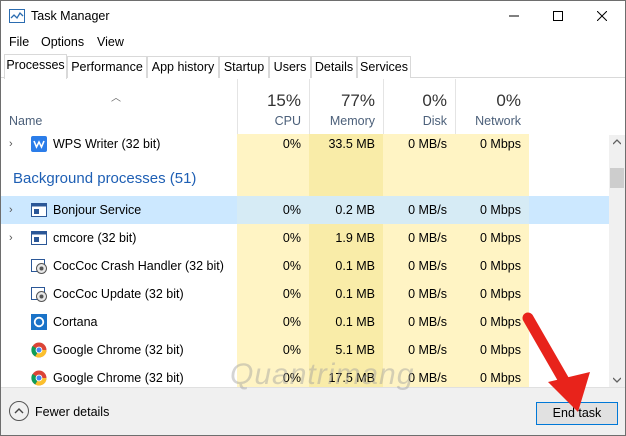  I want to click on task-manager-icon, so click(17, 16).